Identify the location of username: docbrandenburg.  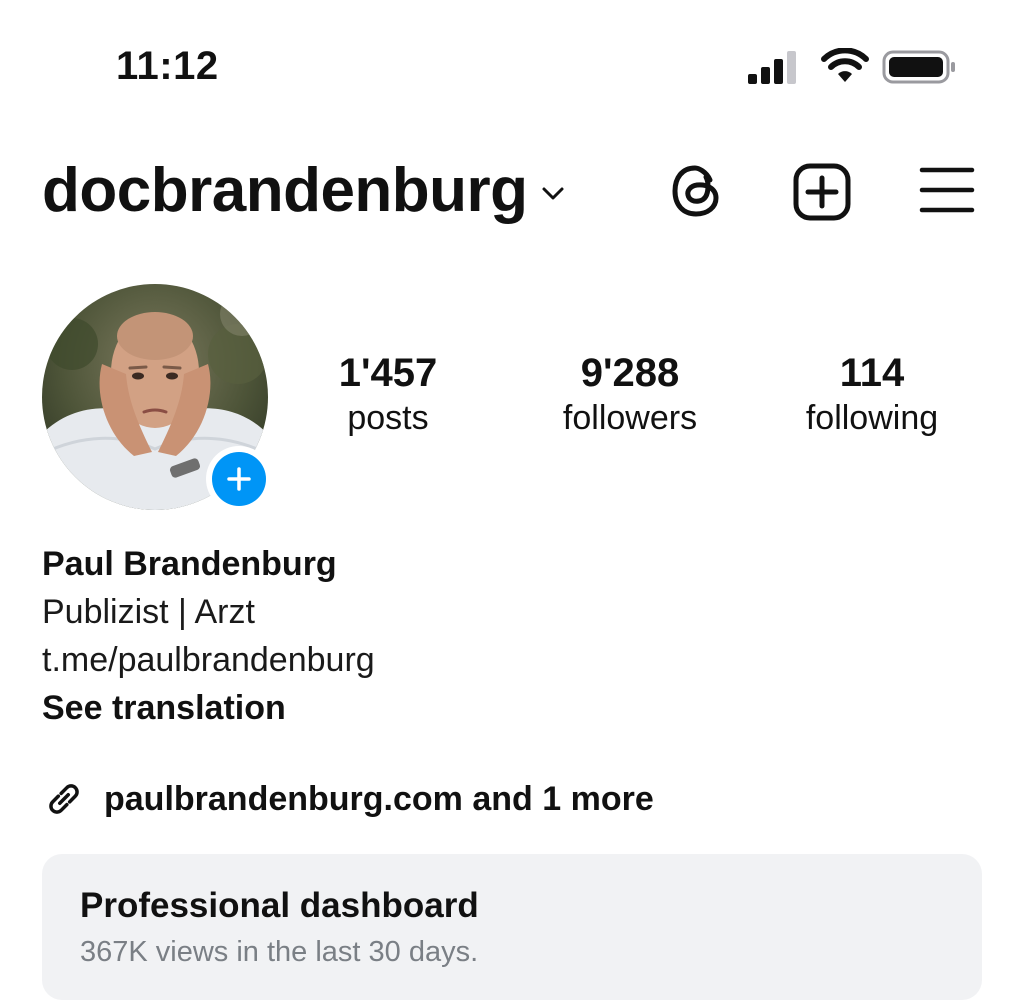
(285, 190).